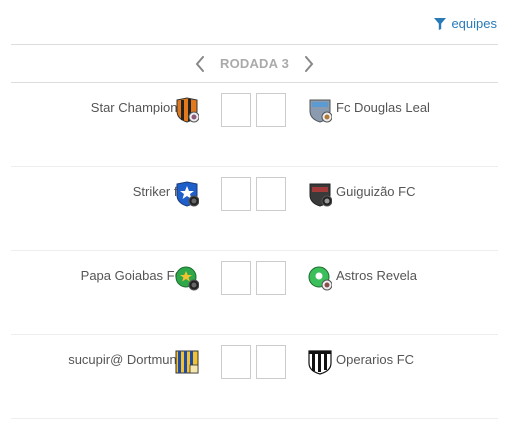 The height and width of the screenshot is (435, 531). What do you see at coordinates (187, 194) in the screenshot?
I see `blue-shield-crest-icon` at bounding box center [187, 194].